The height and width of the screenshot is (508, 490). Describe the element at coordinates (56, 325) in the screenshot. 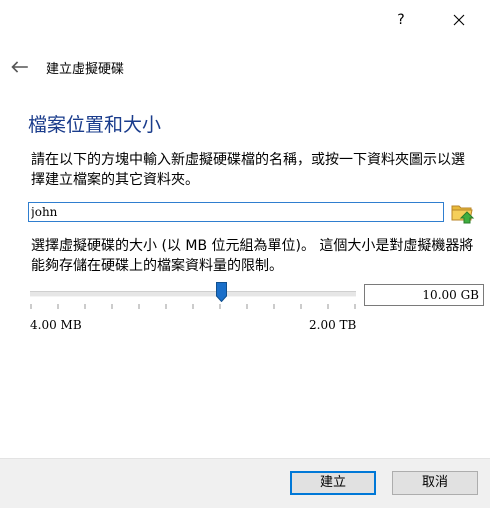

I see `slider-min-label: 4.00 MB` at that location.